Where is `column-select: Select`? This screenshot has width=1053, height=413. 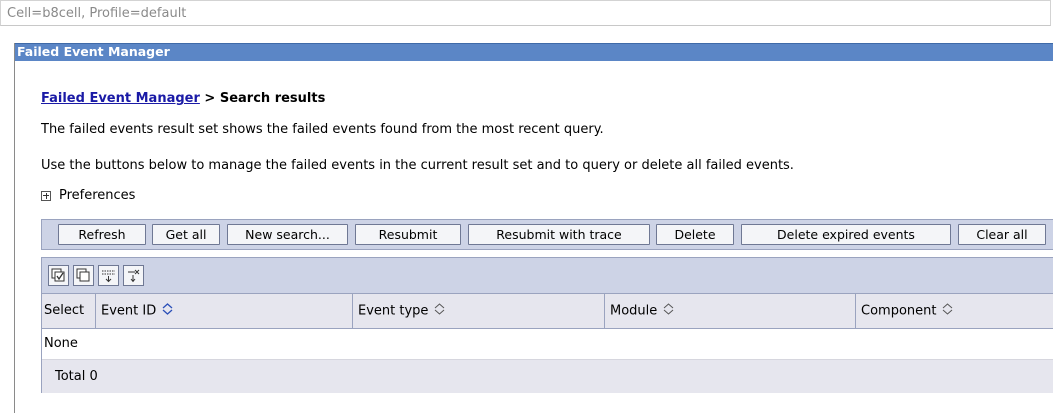
column-select: Select is located at coordinates (68, 311).